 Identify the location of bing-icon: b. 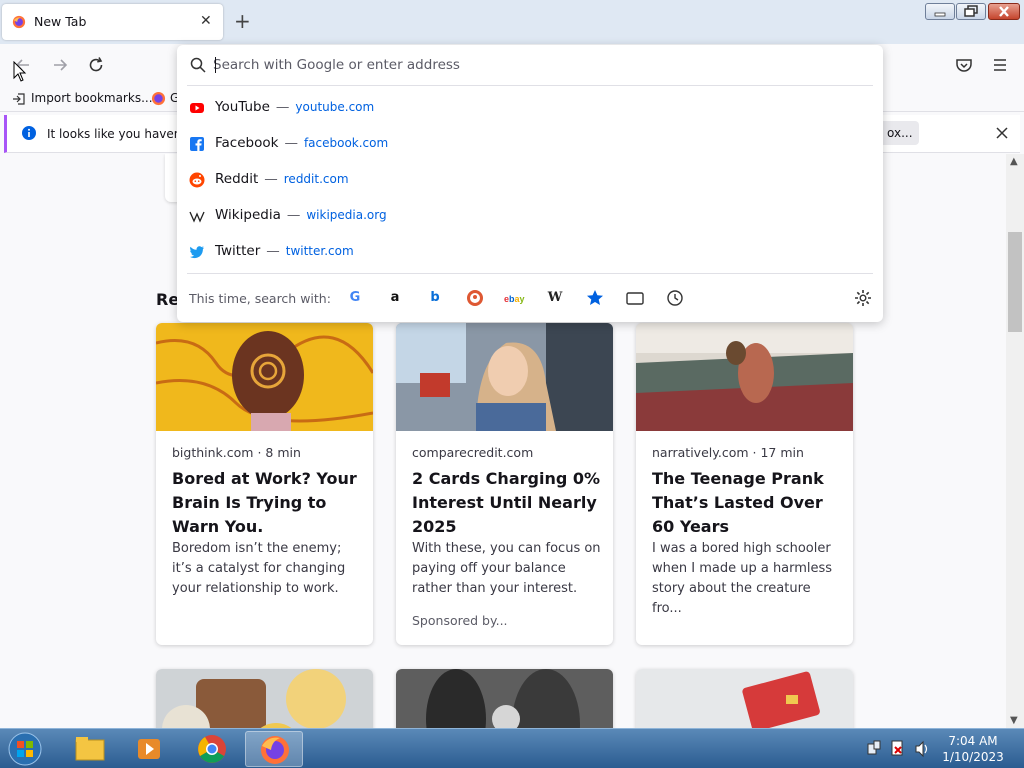
(435, 298).